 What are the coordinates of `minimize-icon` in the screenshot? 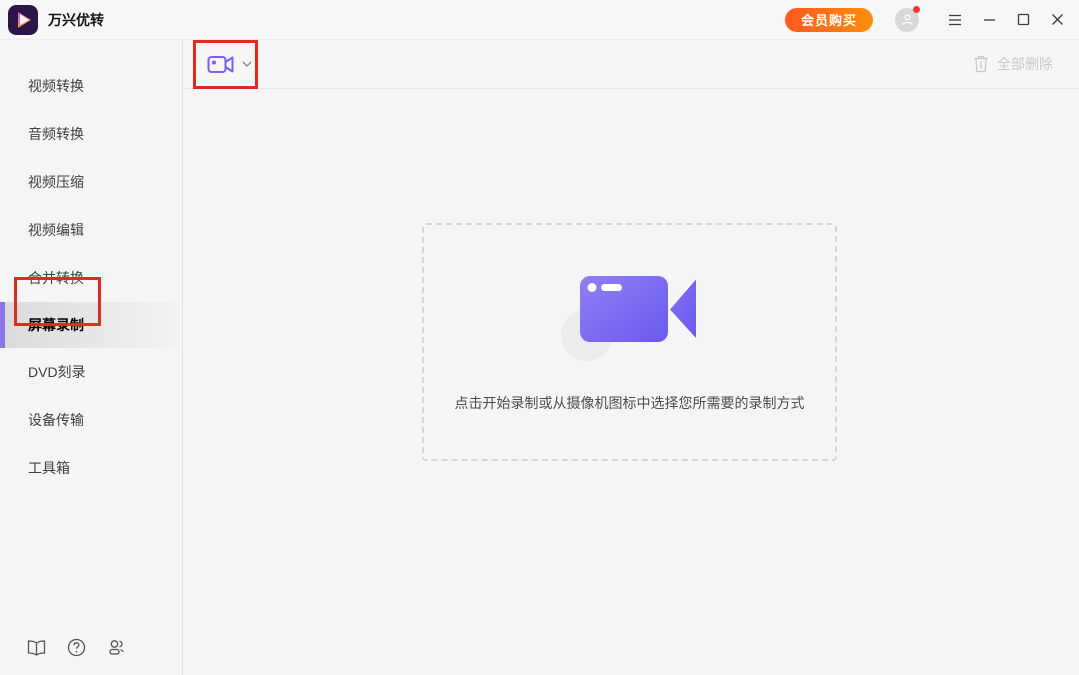 It's located at (989, 20).